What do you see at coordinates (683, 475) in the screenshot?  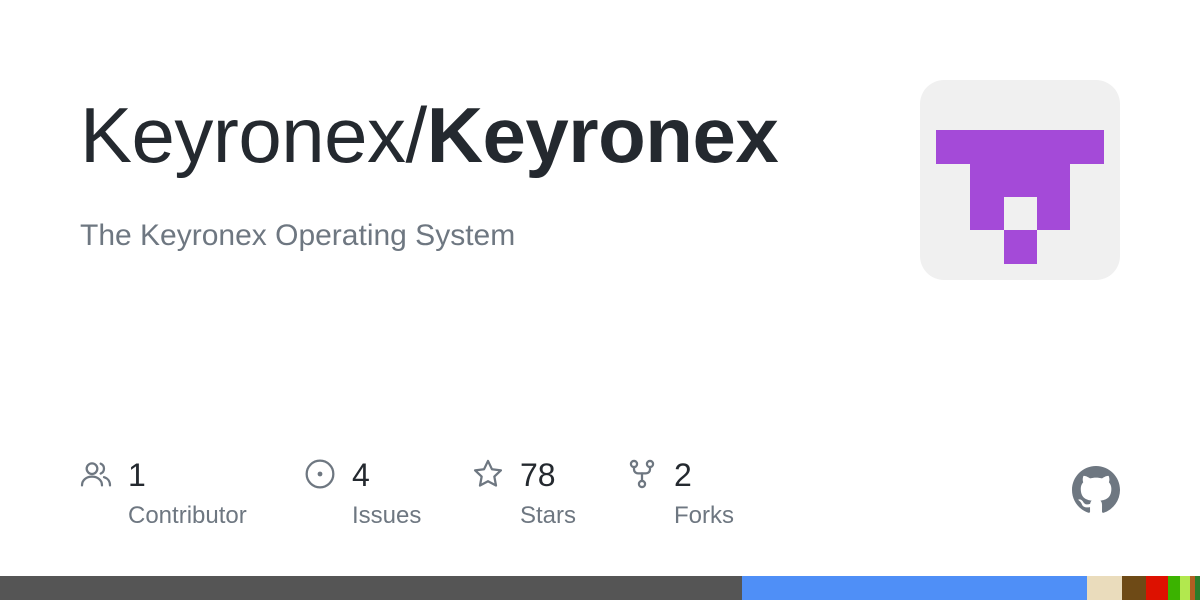 I see `stat-value: 2` at bounding box center [683, 475].